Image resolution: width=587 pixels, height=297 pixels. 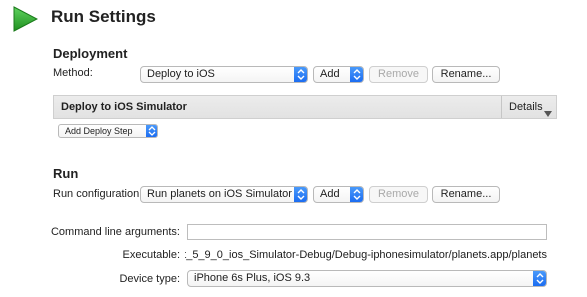 What do you see at coordinates (501, 107) in the screenshot?
I see `divider` at bounding box center [501, 107].